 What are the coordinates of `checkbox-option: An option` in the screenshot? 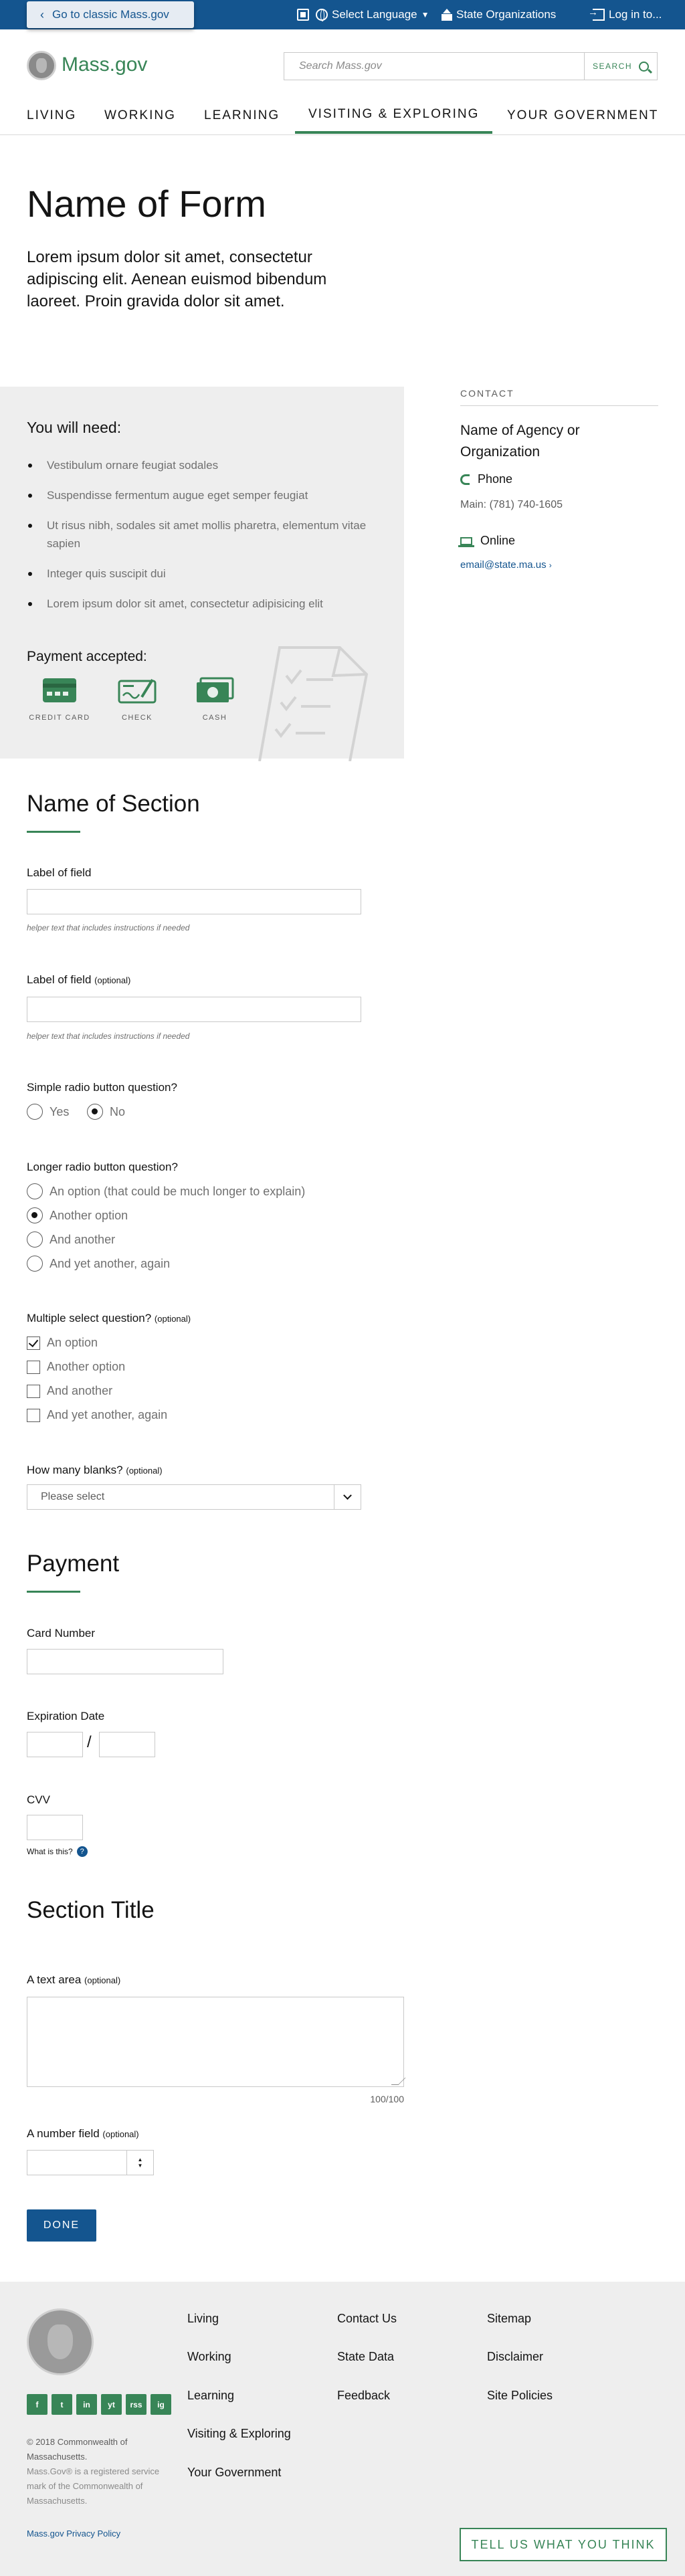 It's located at (62, 1343).